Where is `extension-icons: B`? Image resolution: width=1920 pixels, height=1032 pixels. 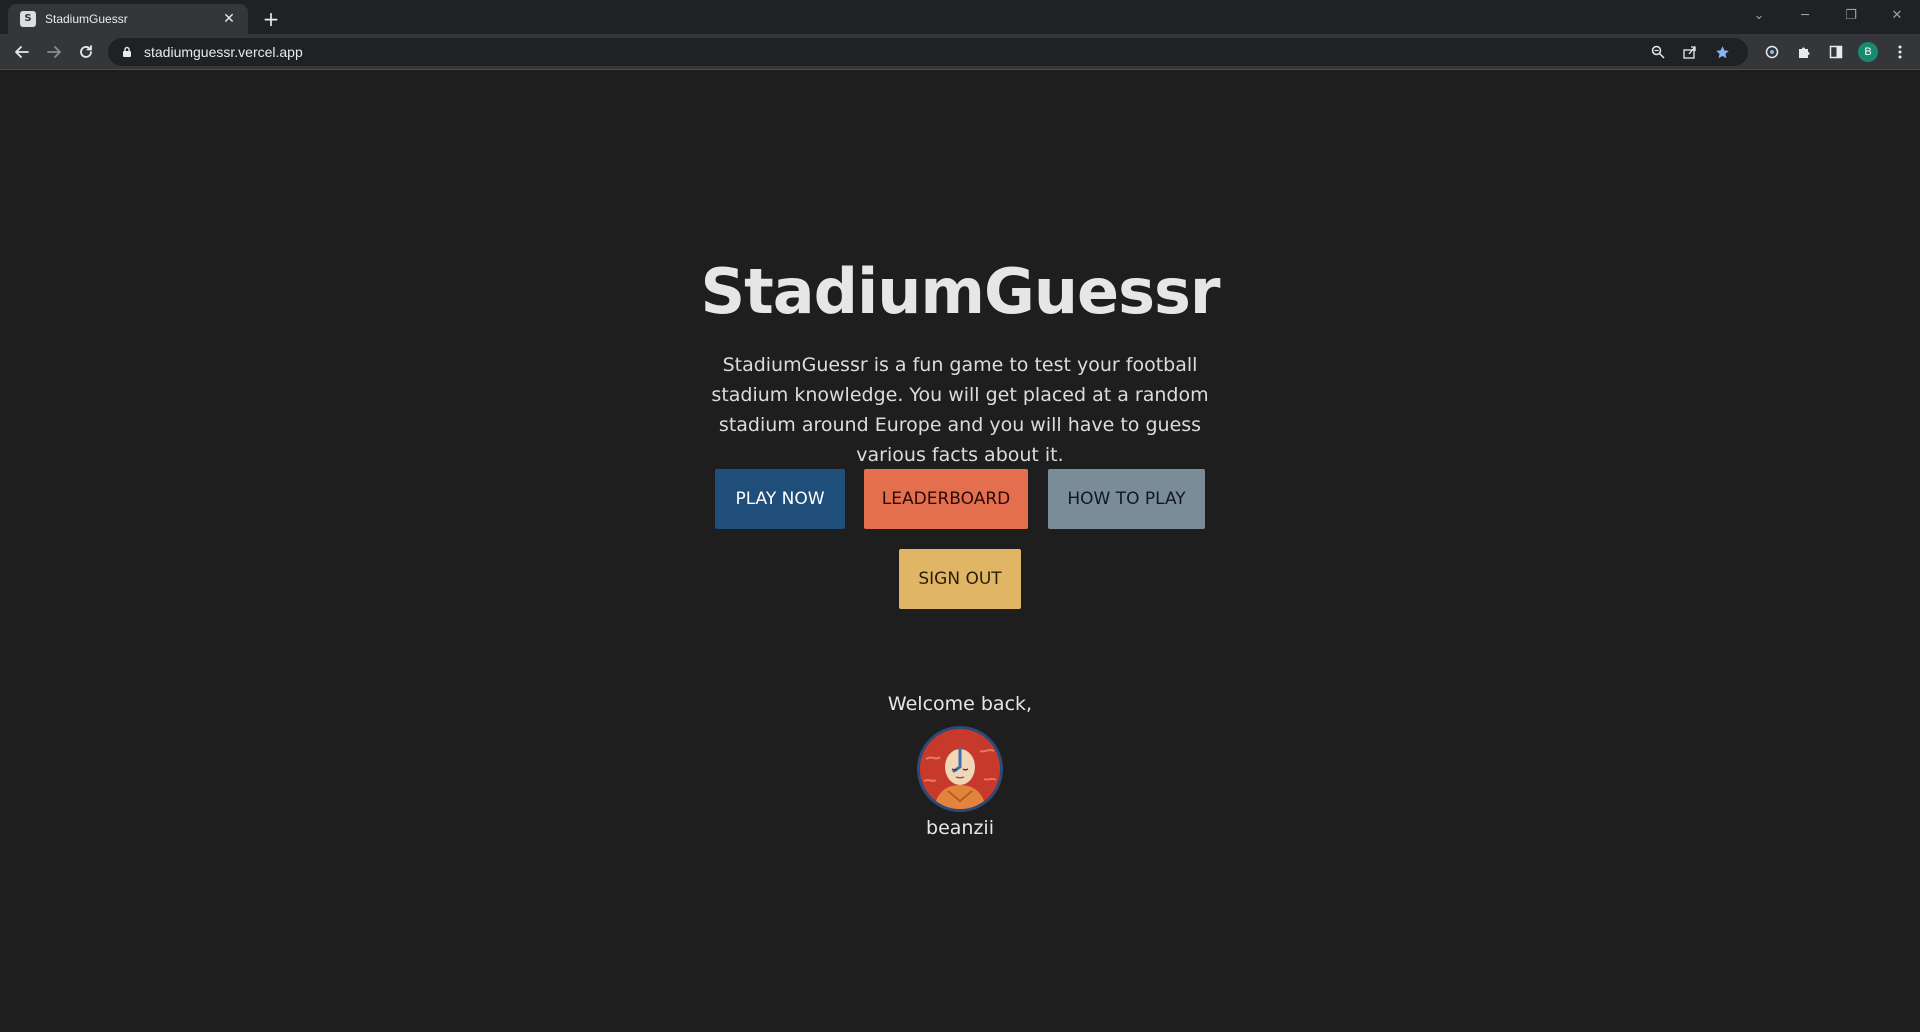 extension-icons: B is located at coordinates (1836, 52).